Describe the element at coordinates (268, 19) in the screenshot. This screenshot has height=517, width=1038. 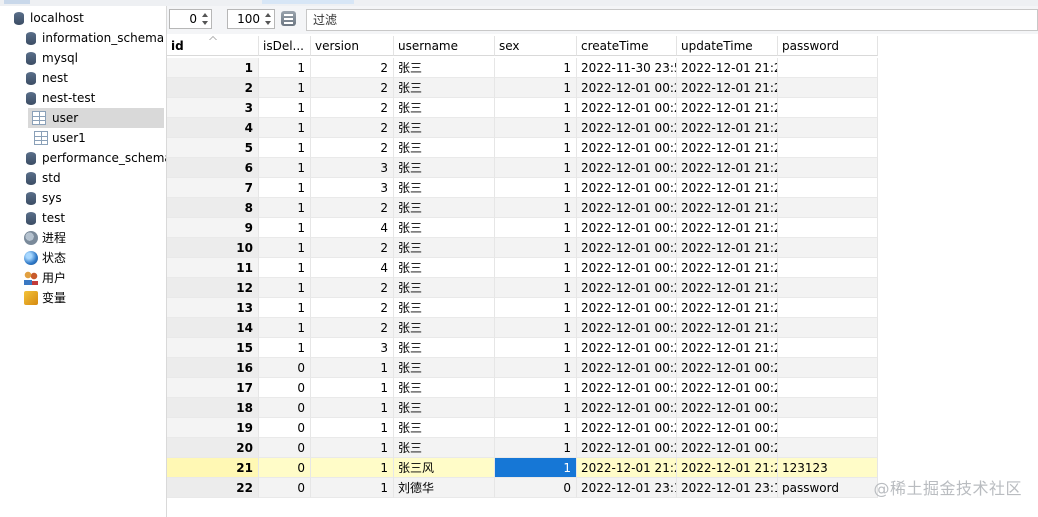
I see `spinner-arrows-icon` at that location.